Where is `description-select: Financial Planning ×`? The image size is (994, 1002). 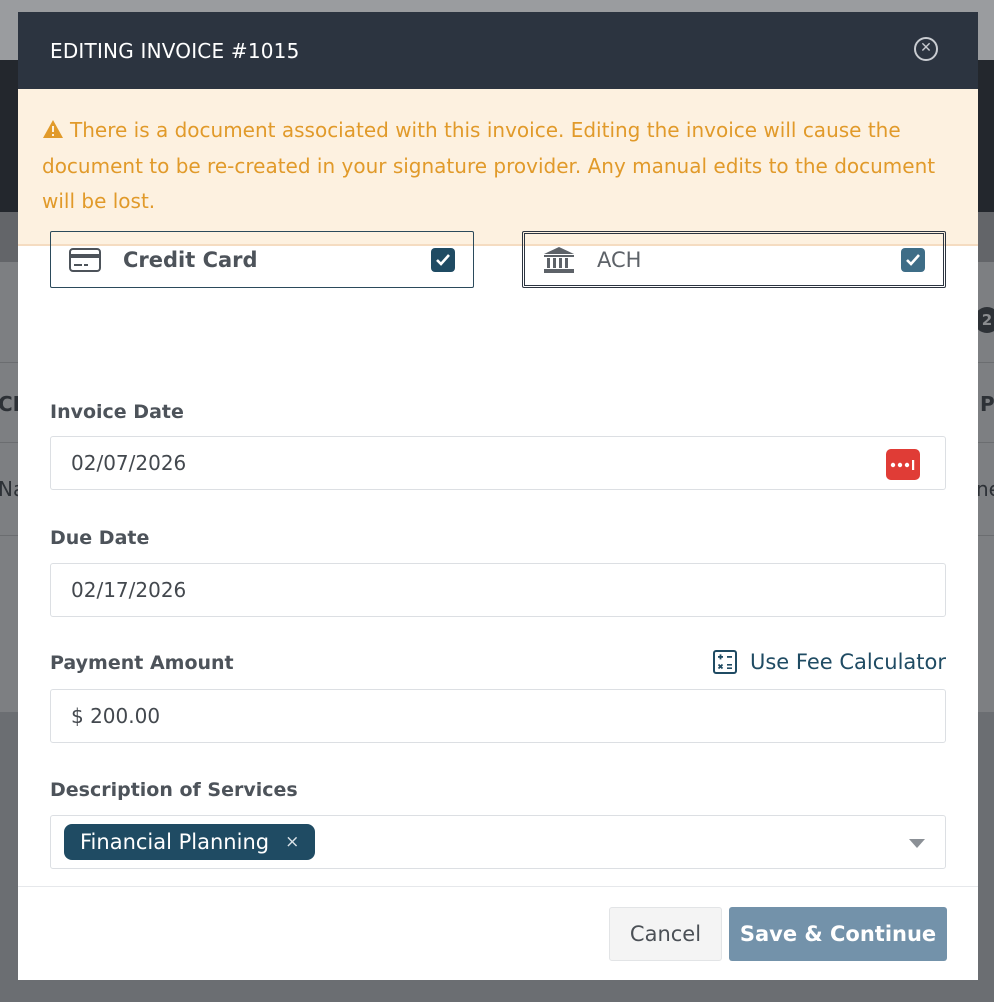
description-select: Financial Planning × is located at coordinates (498, 842).